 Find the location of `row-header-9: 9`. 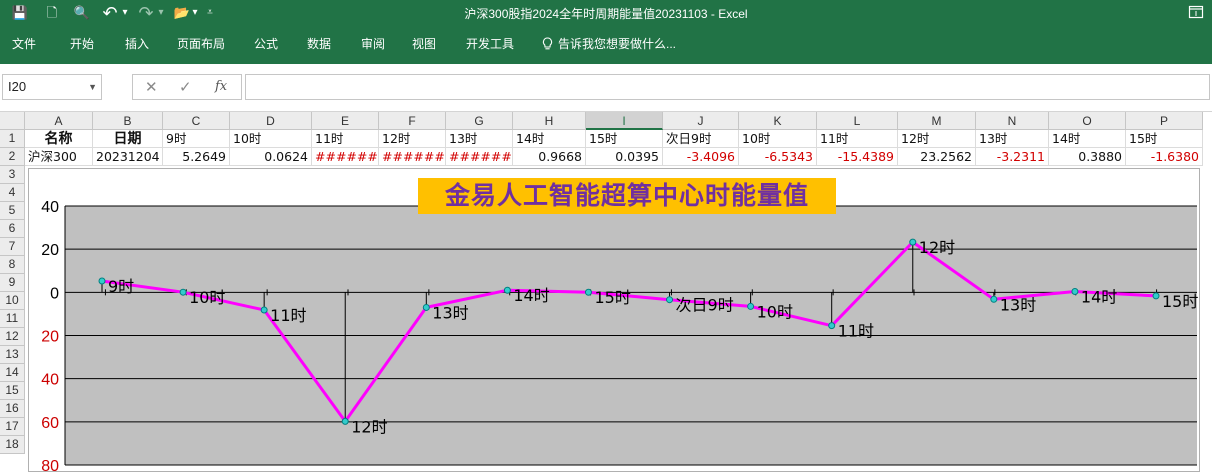

row-header-9: 9 is located at coordinates (12, 283).